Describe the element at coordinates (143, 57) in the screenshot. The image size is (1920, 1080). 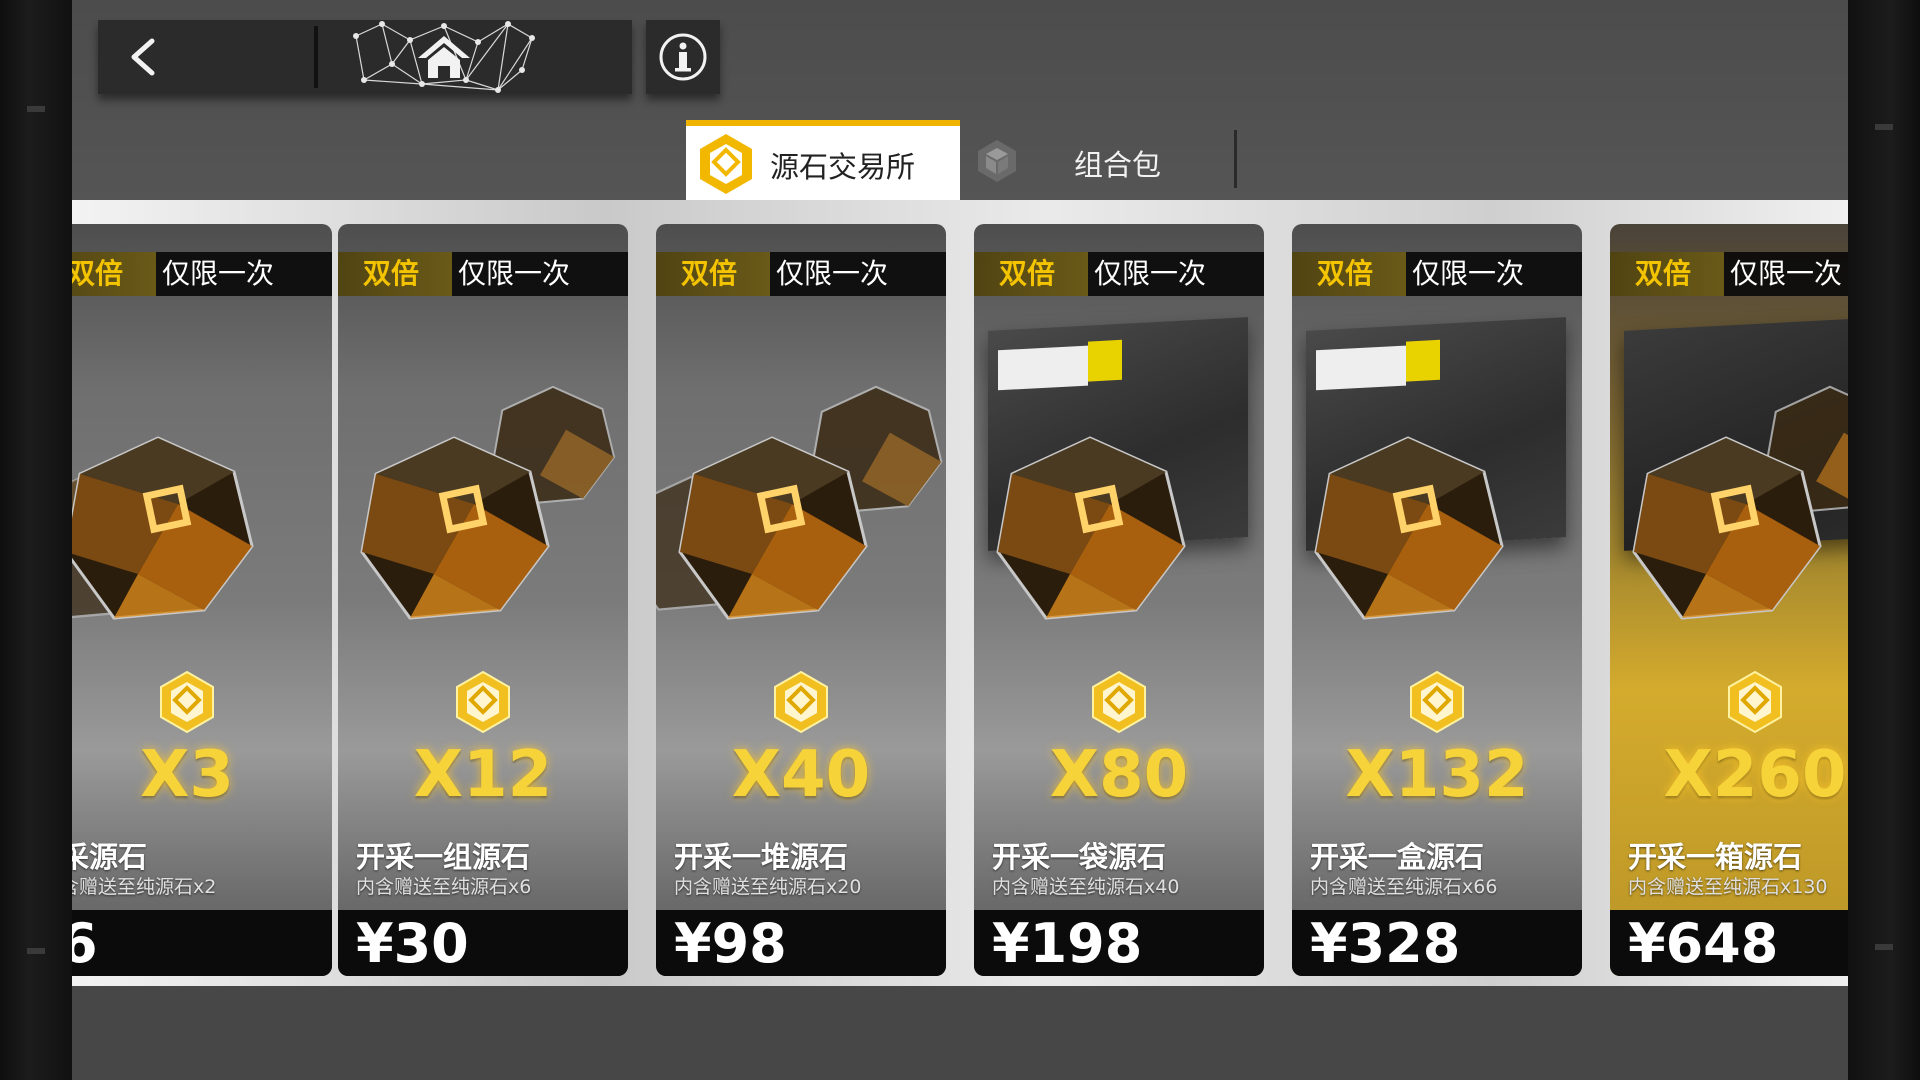
I see `chevron-left-icon` at that location.